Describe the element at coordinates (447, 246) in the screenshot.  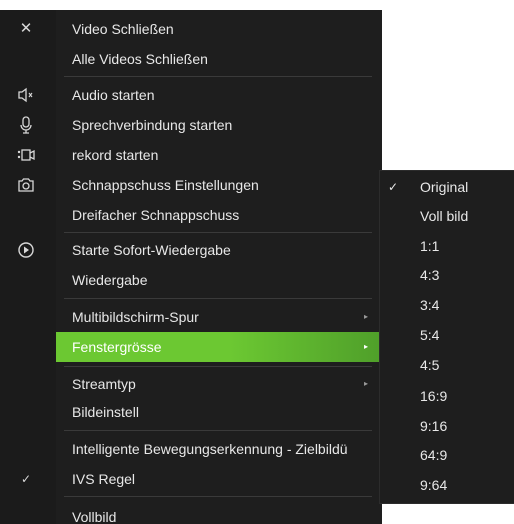
I see `submenu-item-1-1: 1:1` at that location.